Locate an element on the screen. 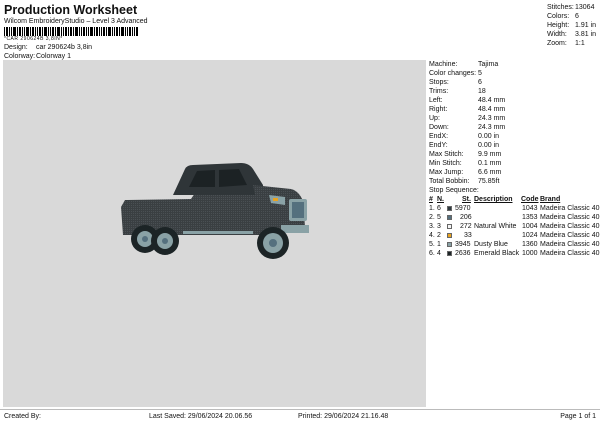 The image size is (600, 424). machine-label: Machine: is located at coordinates (443, 64).